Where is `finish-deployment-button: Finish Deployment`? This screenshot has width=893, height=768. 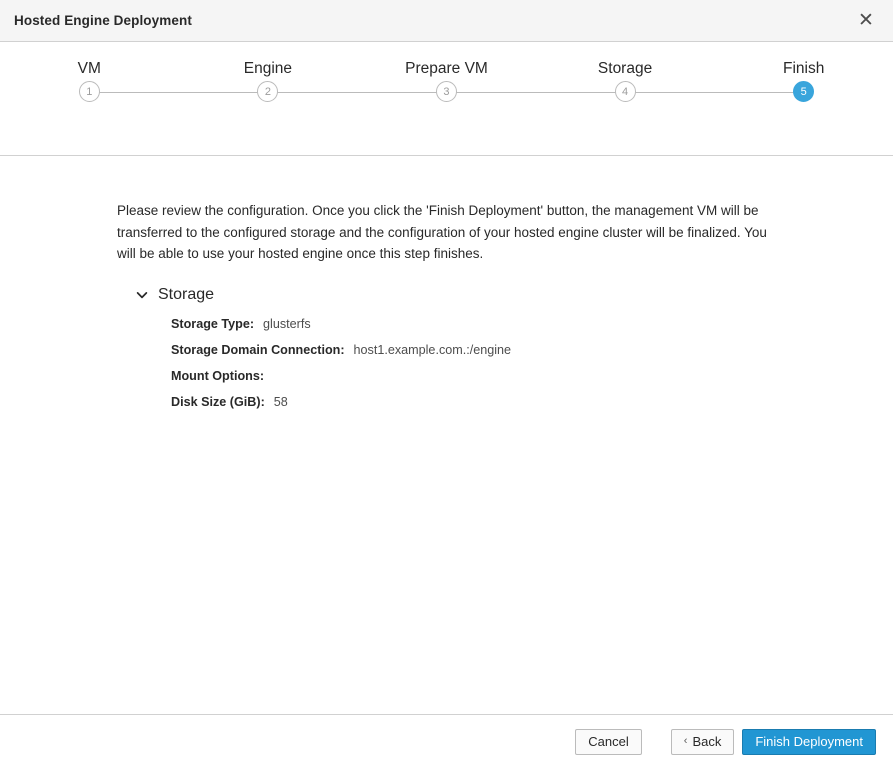 finish-deployment-button: Finish Deployment is located at coordinates (809, 741).